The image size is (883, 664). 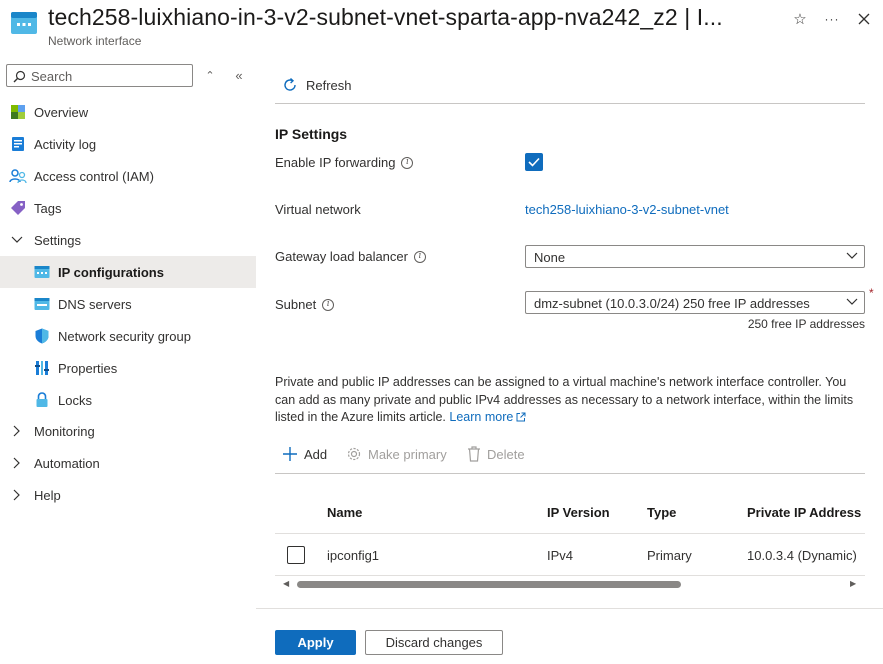 What do you see at coordinates (315, 642) in the screenshot?
I see `apply-button: Apply` at bounding box center [315, 642].